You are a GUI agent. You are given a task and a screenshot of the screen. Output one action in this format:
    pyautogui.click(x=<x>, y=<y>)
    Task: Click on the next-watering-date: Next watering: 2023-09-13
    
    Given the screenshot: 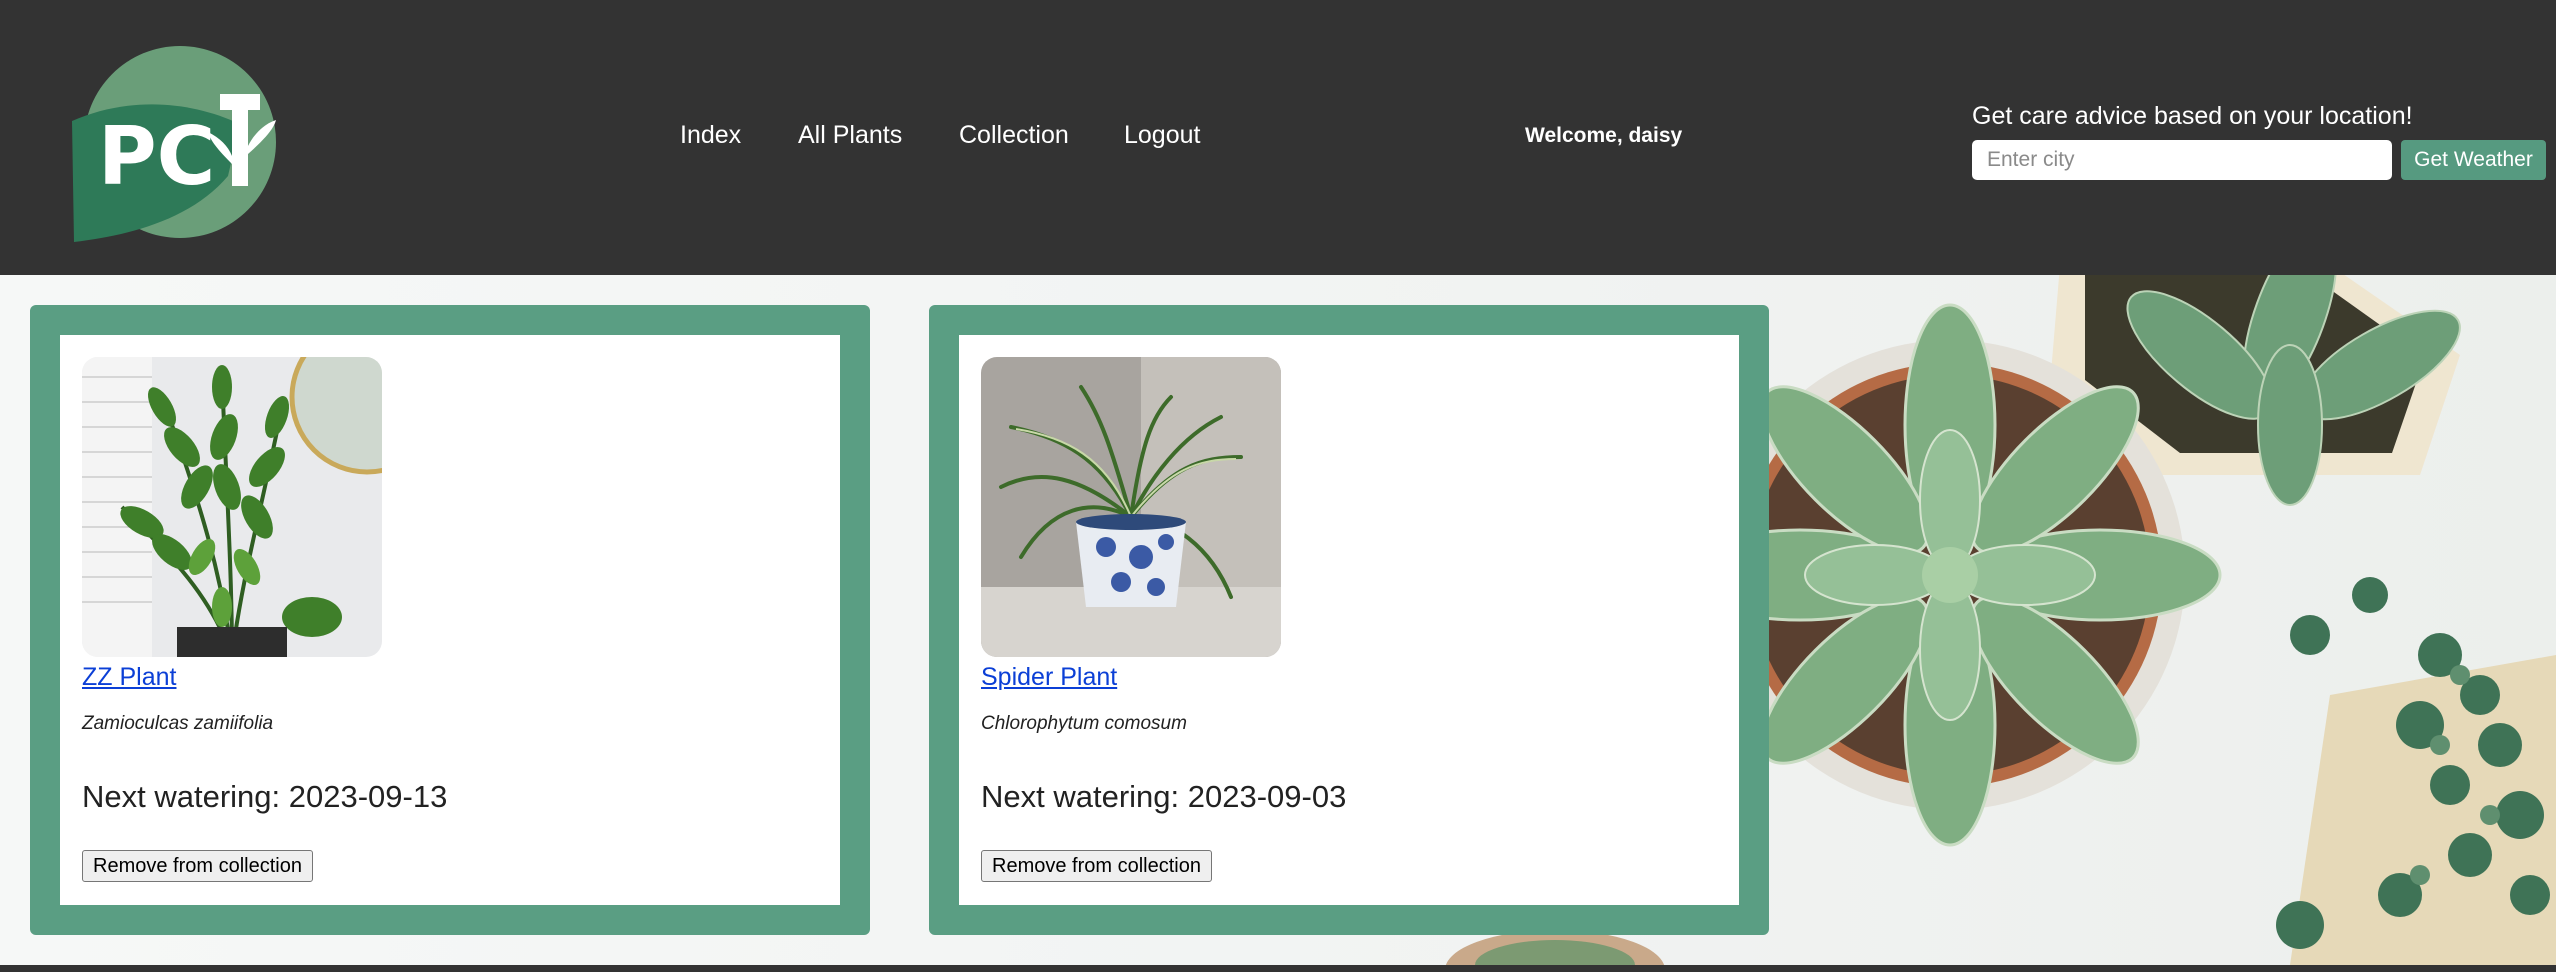 What is the action you would take?
    pyautogui.click(x=265, y=796)
    